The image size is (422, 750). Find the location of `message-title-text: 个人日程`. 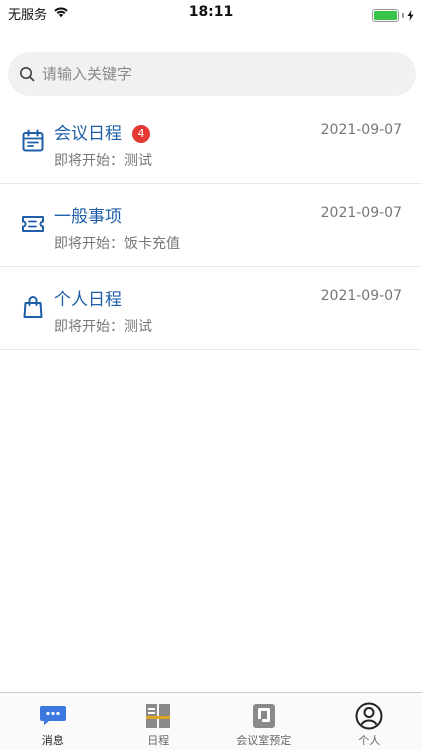

message-title-text: 个人日程 is located at coordinates (88, 300).